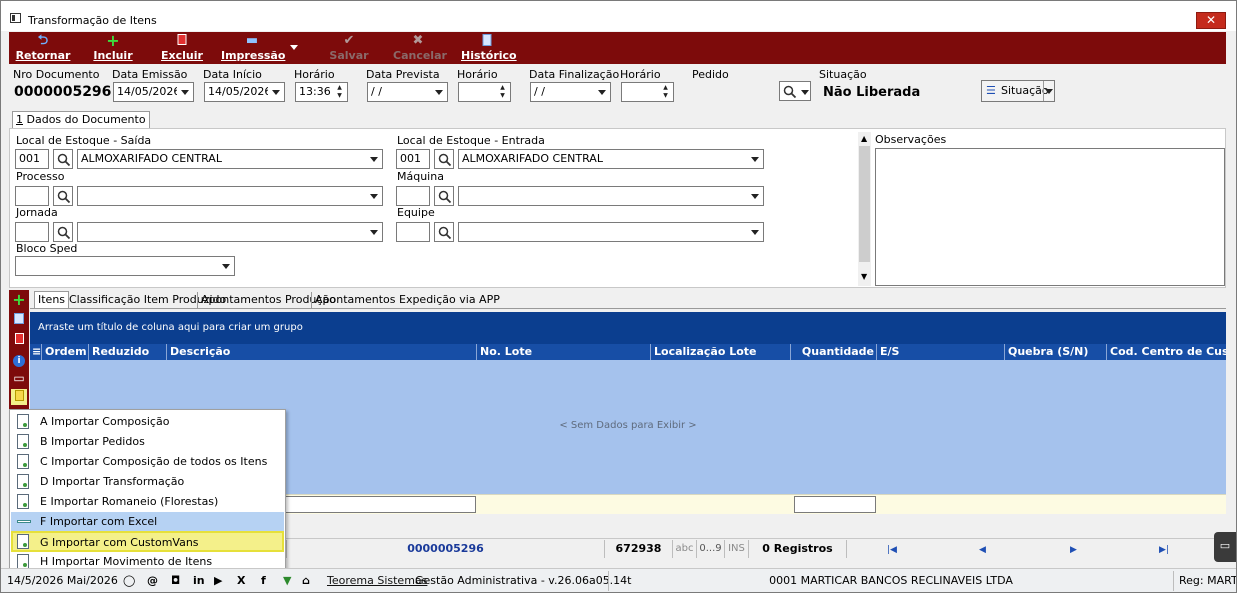 This screenshot has height=593, width=1237. I want to click on processo-code, so click(32, 196).